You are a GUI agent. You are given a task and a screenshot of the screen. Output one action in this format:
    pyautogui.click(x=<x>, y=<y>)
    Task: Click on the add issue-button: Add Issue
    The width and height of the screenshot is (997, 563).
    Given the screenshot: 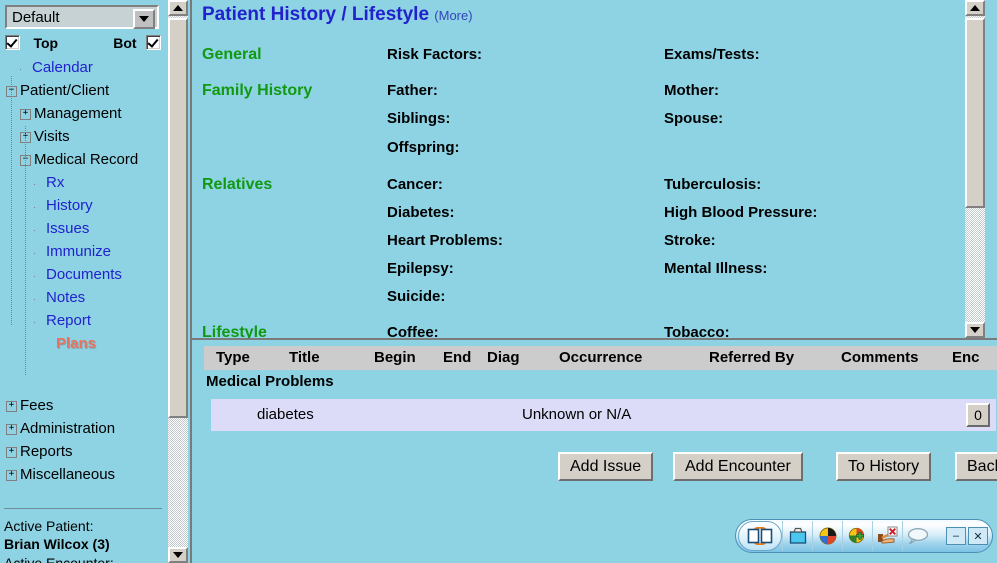 What is the action you would take?
    pyautogui.click(x=606, y=466)
    